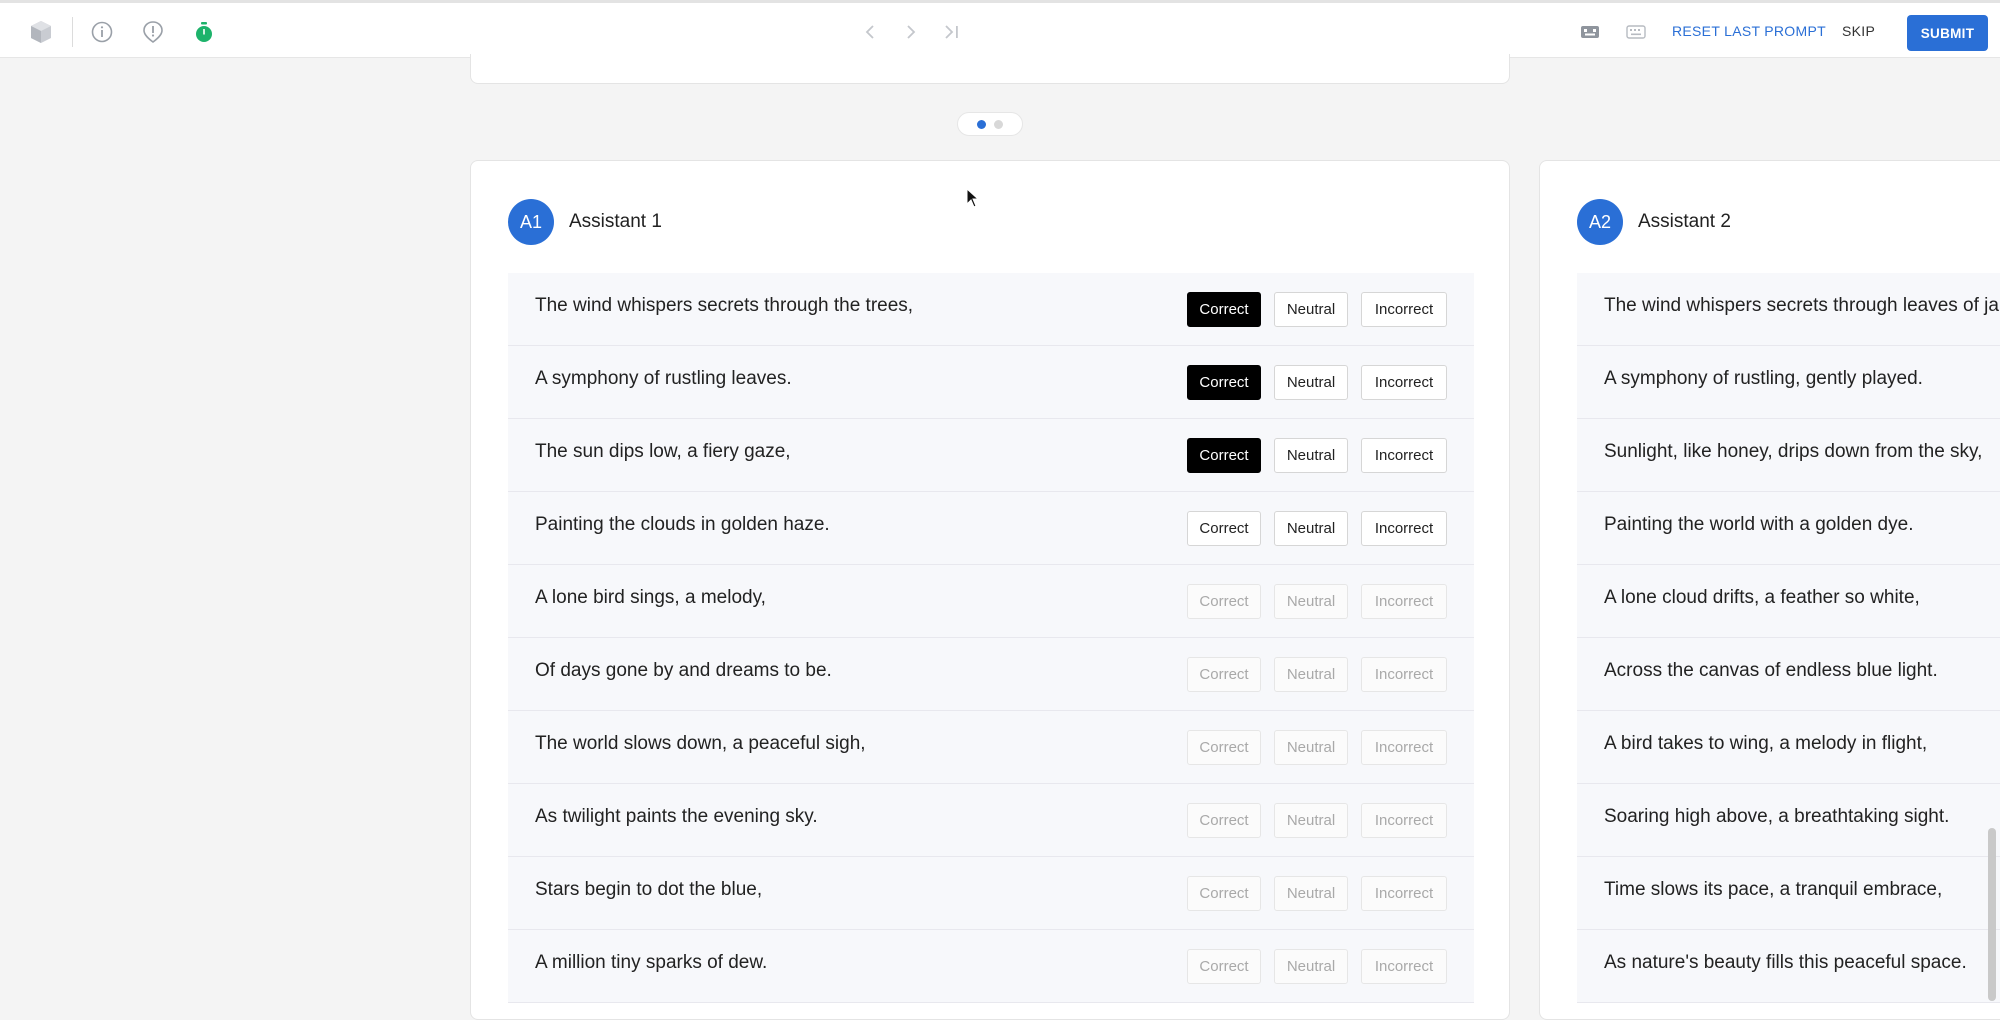 This screenshot has width=2000, height=1020. I want to click on assistant-2-line-row: Across the canvas of endless blue light., so click(1788, 674).